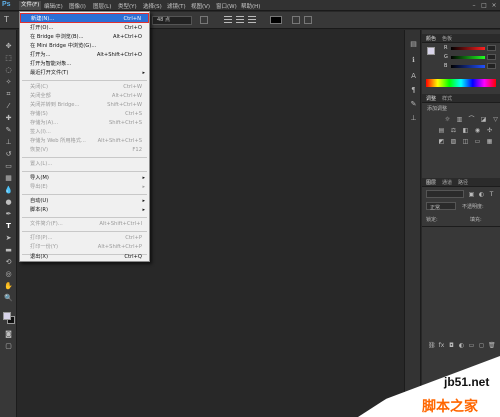 Image resolution: width=500 pixels, height=417 pixels. Describe the element at coordinates (481, 194) in the screenshot. I see `filter-adjust-icon: ◐` at that location.